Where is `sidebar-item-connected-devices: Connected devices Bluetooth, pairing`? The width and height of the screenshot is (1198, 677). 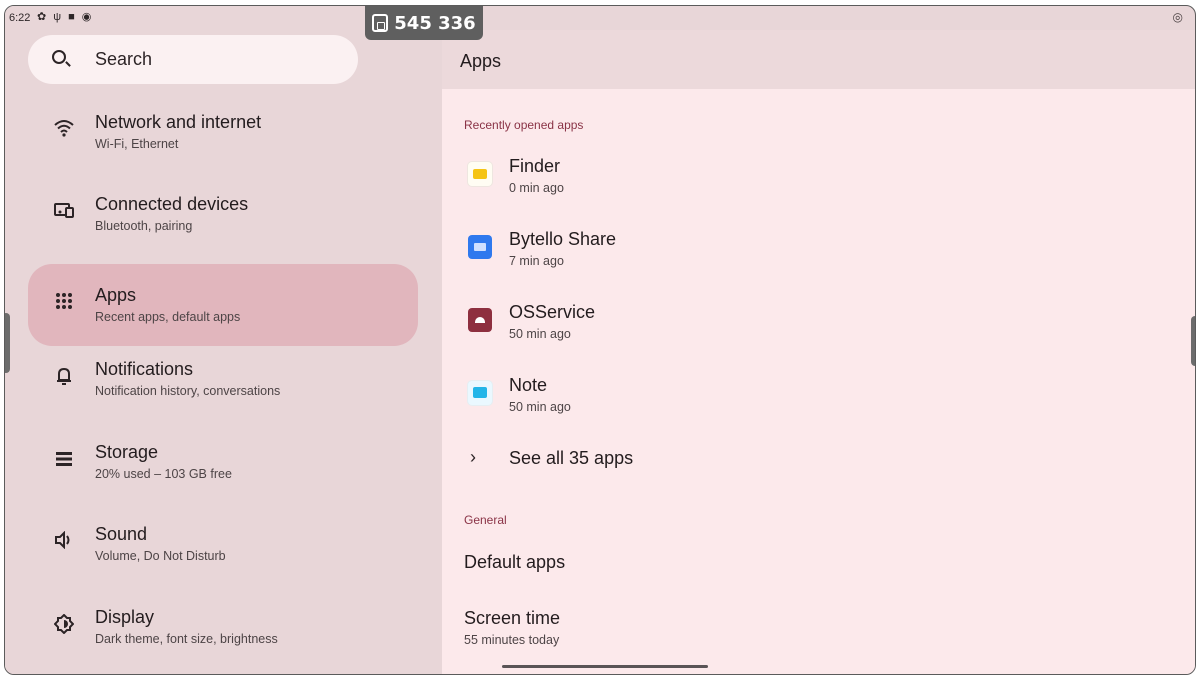 sidebar-item-connected-devices: Connected devices Bluetooth, pairing is located at coordinates (223, 214).